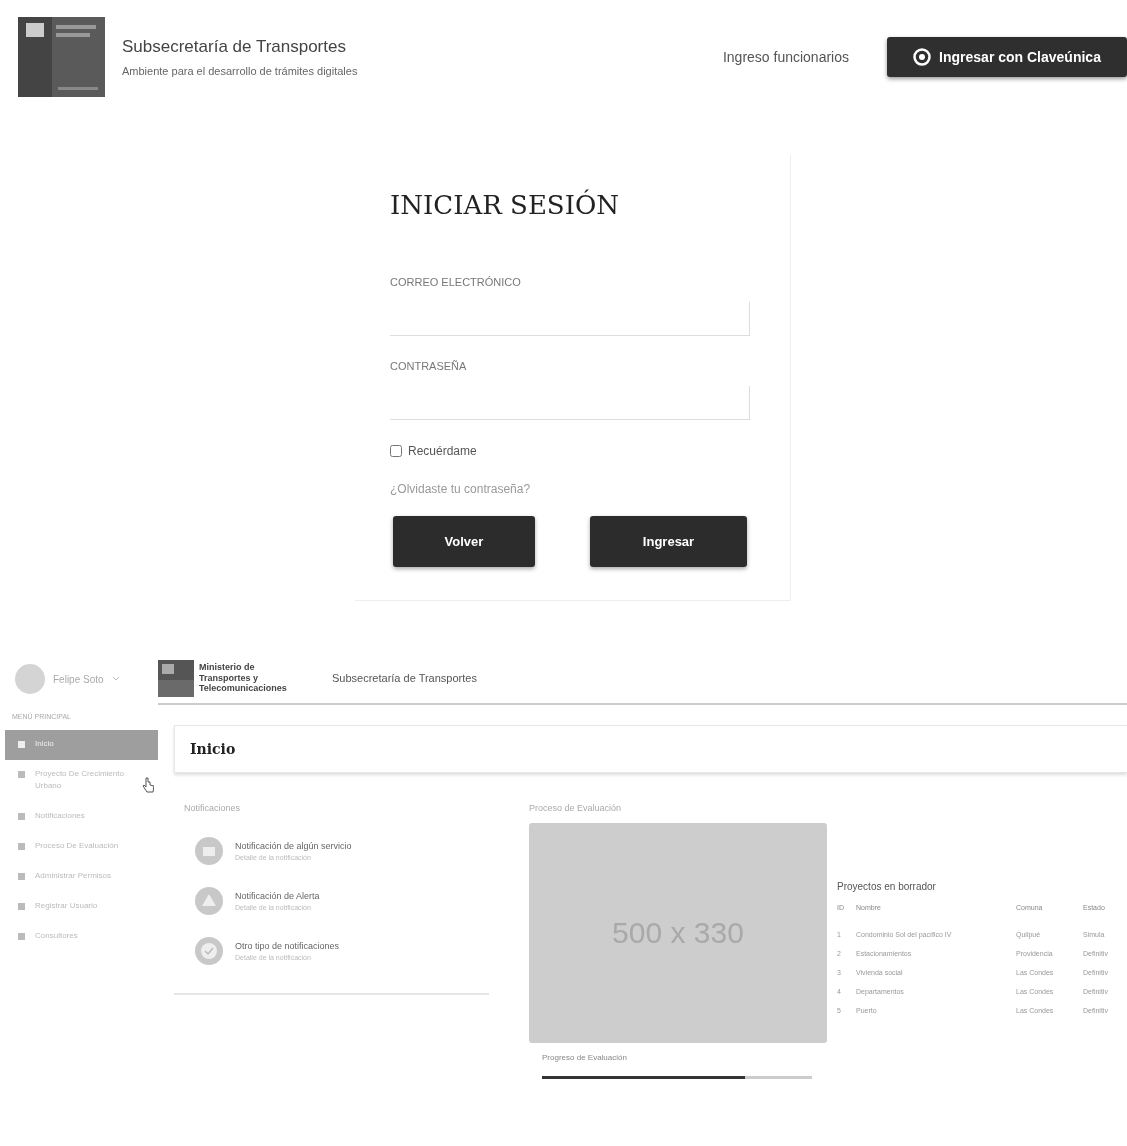 Image resolution: width=1127 pixels, height=1146 pixels. Describe the element at coordinates (115, 679) in the screenshot. I see `caret-icon` at that location.